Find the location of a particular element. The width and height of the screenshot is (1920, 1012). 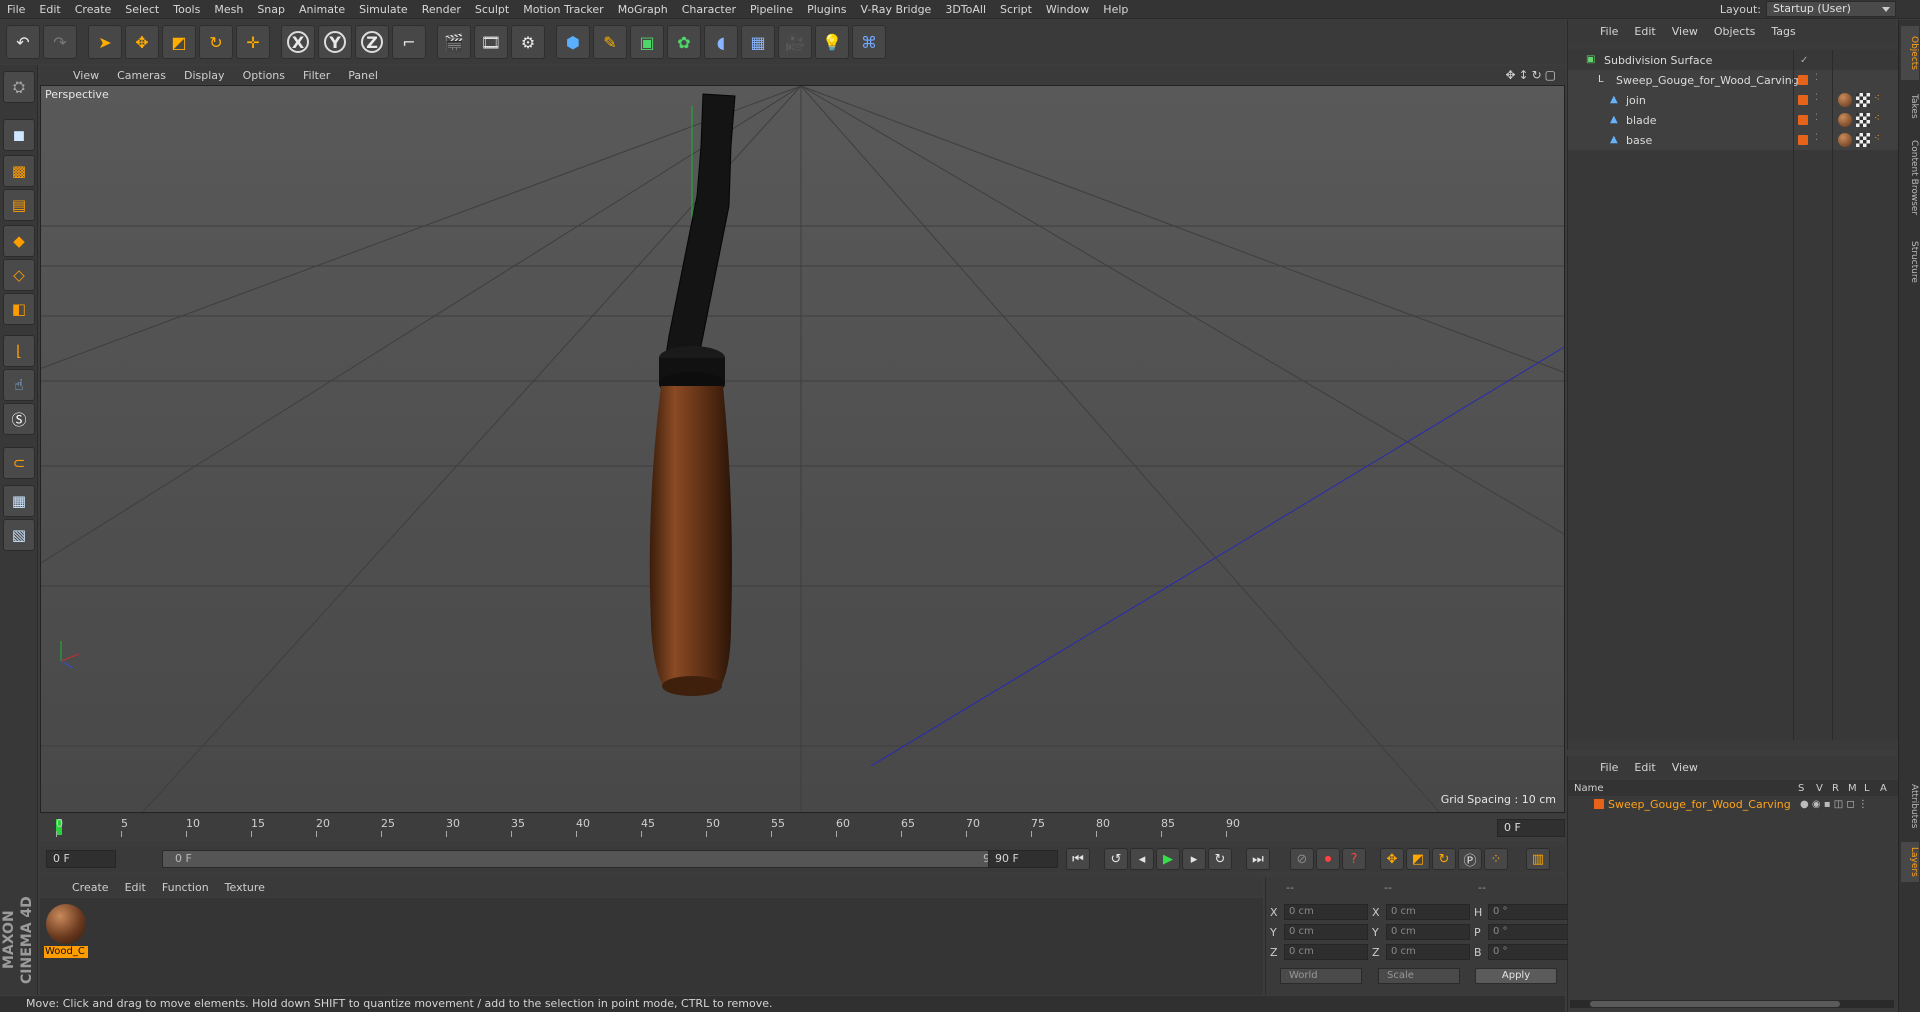

end-frame-field: 90 F is located at coordinates (1023, 859).